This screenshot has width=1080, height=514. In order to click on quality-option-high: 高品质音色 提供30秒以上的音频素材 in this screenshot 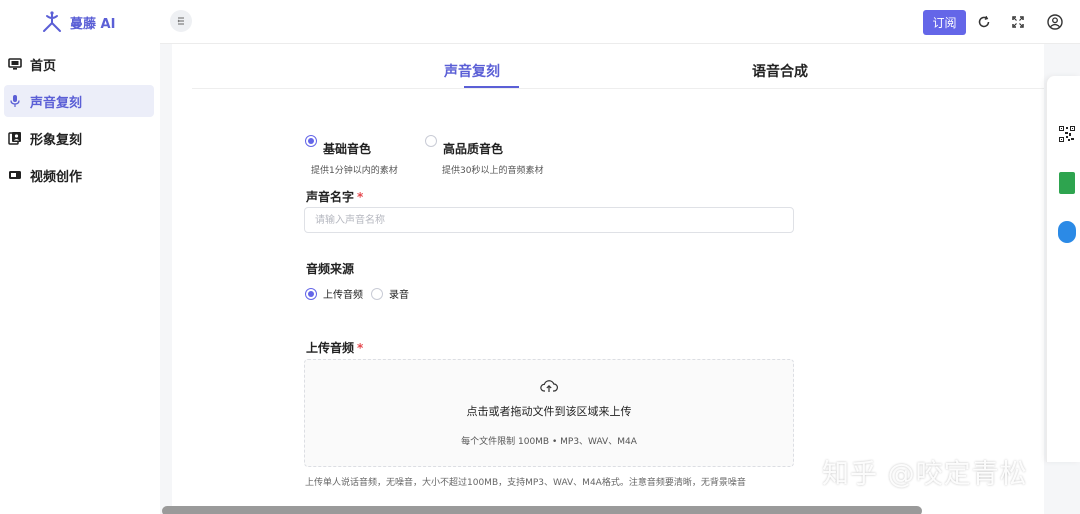, I will do `click(484, 155)`.